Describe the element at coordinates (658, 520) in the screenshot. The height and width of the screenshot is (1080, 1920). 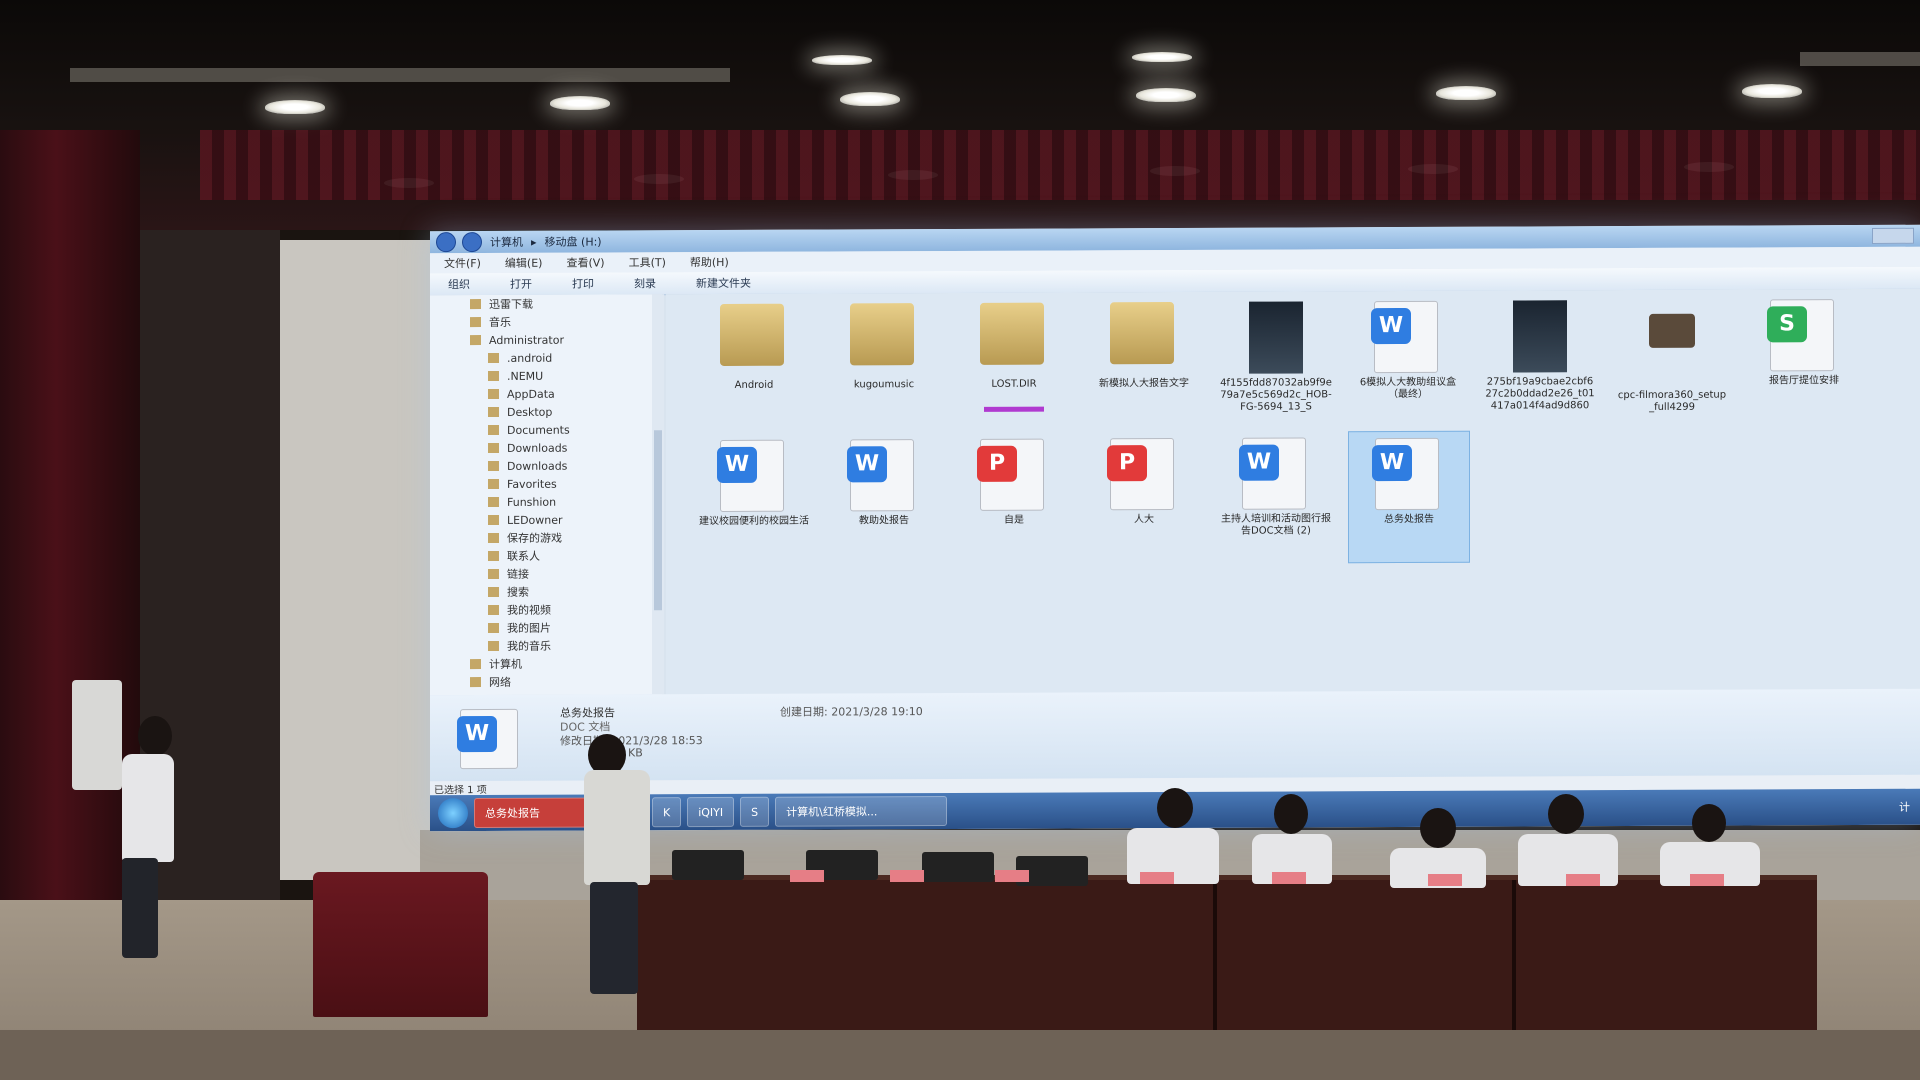
I see `navigation-scroll-thumb` at that location.